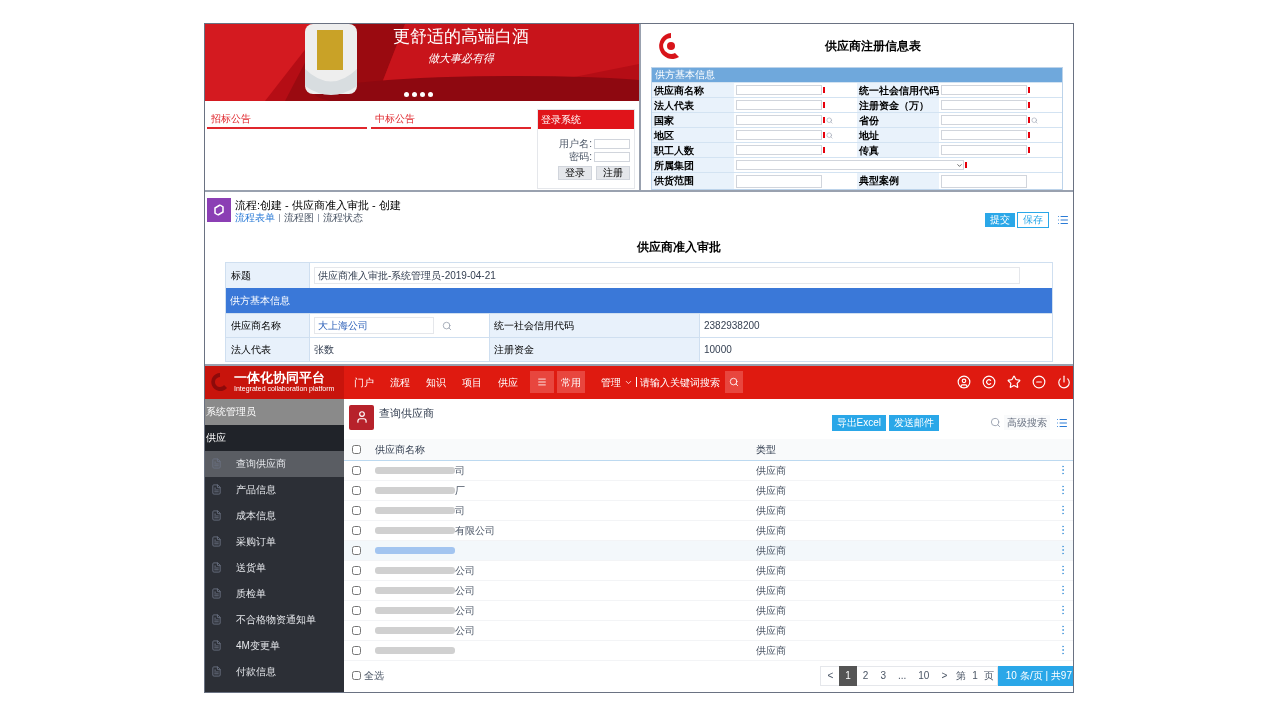 The height and width of the screenshot is (718, 1280). Describe the element at coordinates (961, 676) in the screenshot. I see `page-jump-text: 第` at that location.